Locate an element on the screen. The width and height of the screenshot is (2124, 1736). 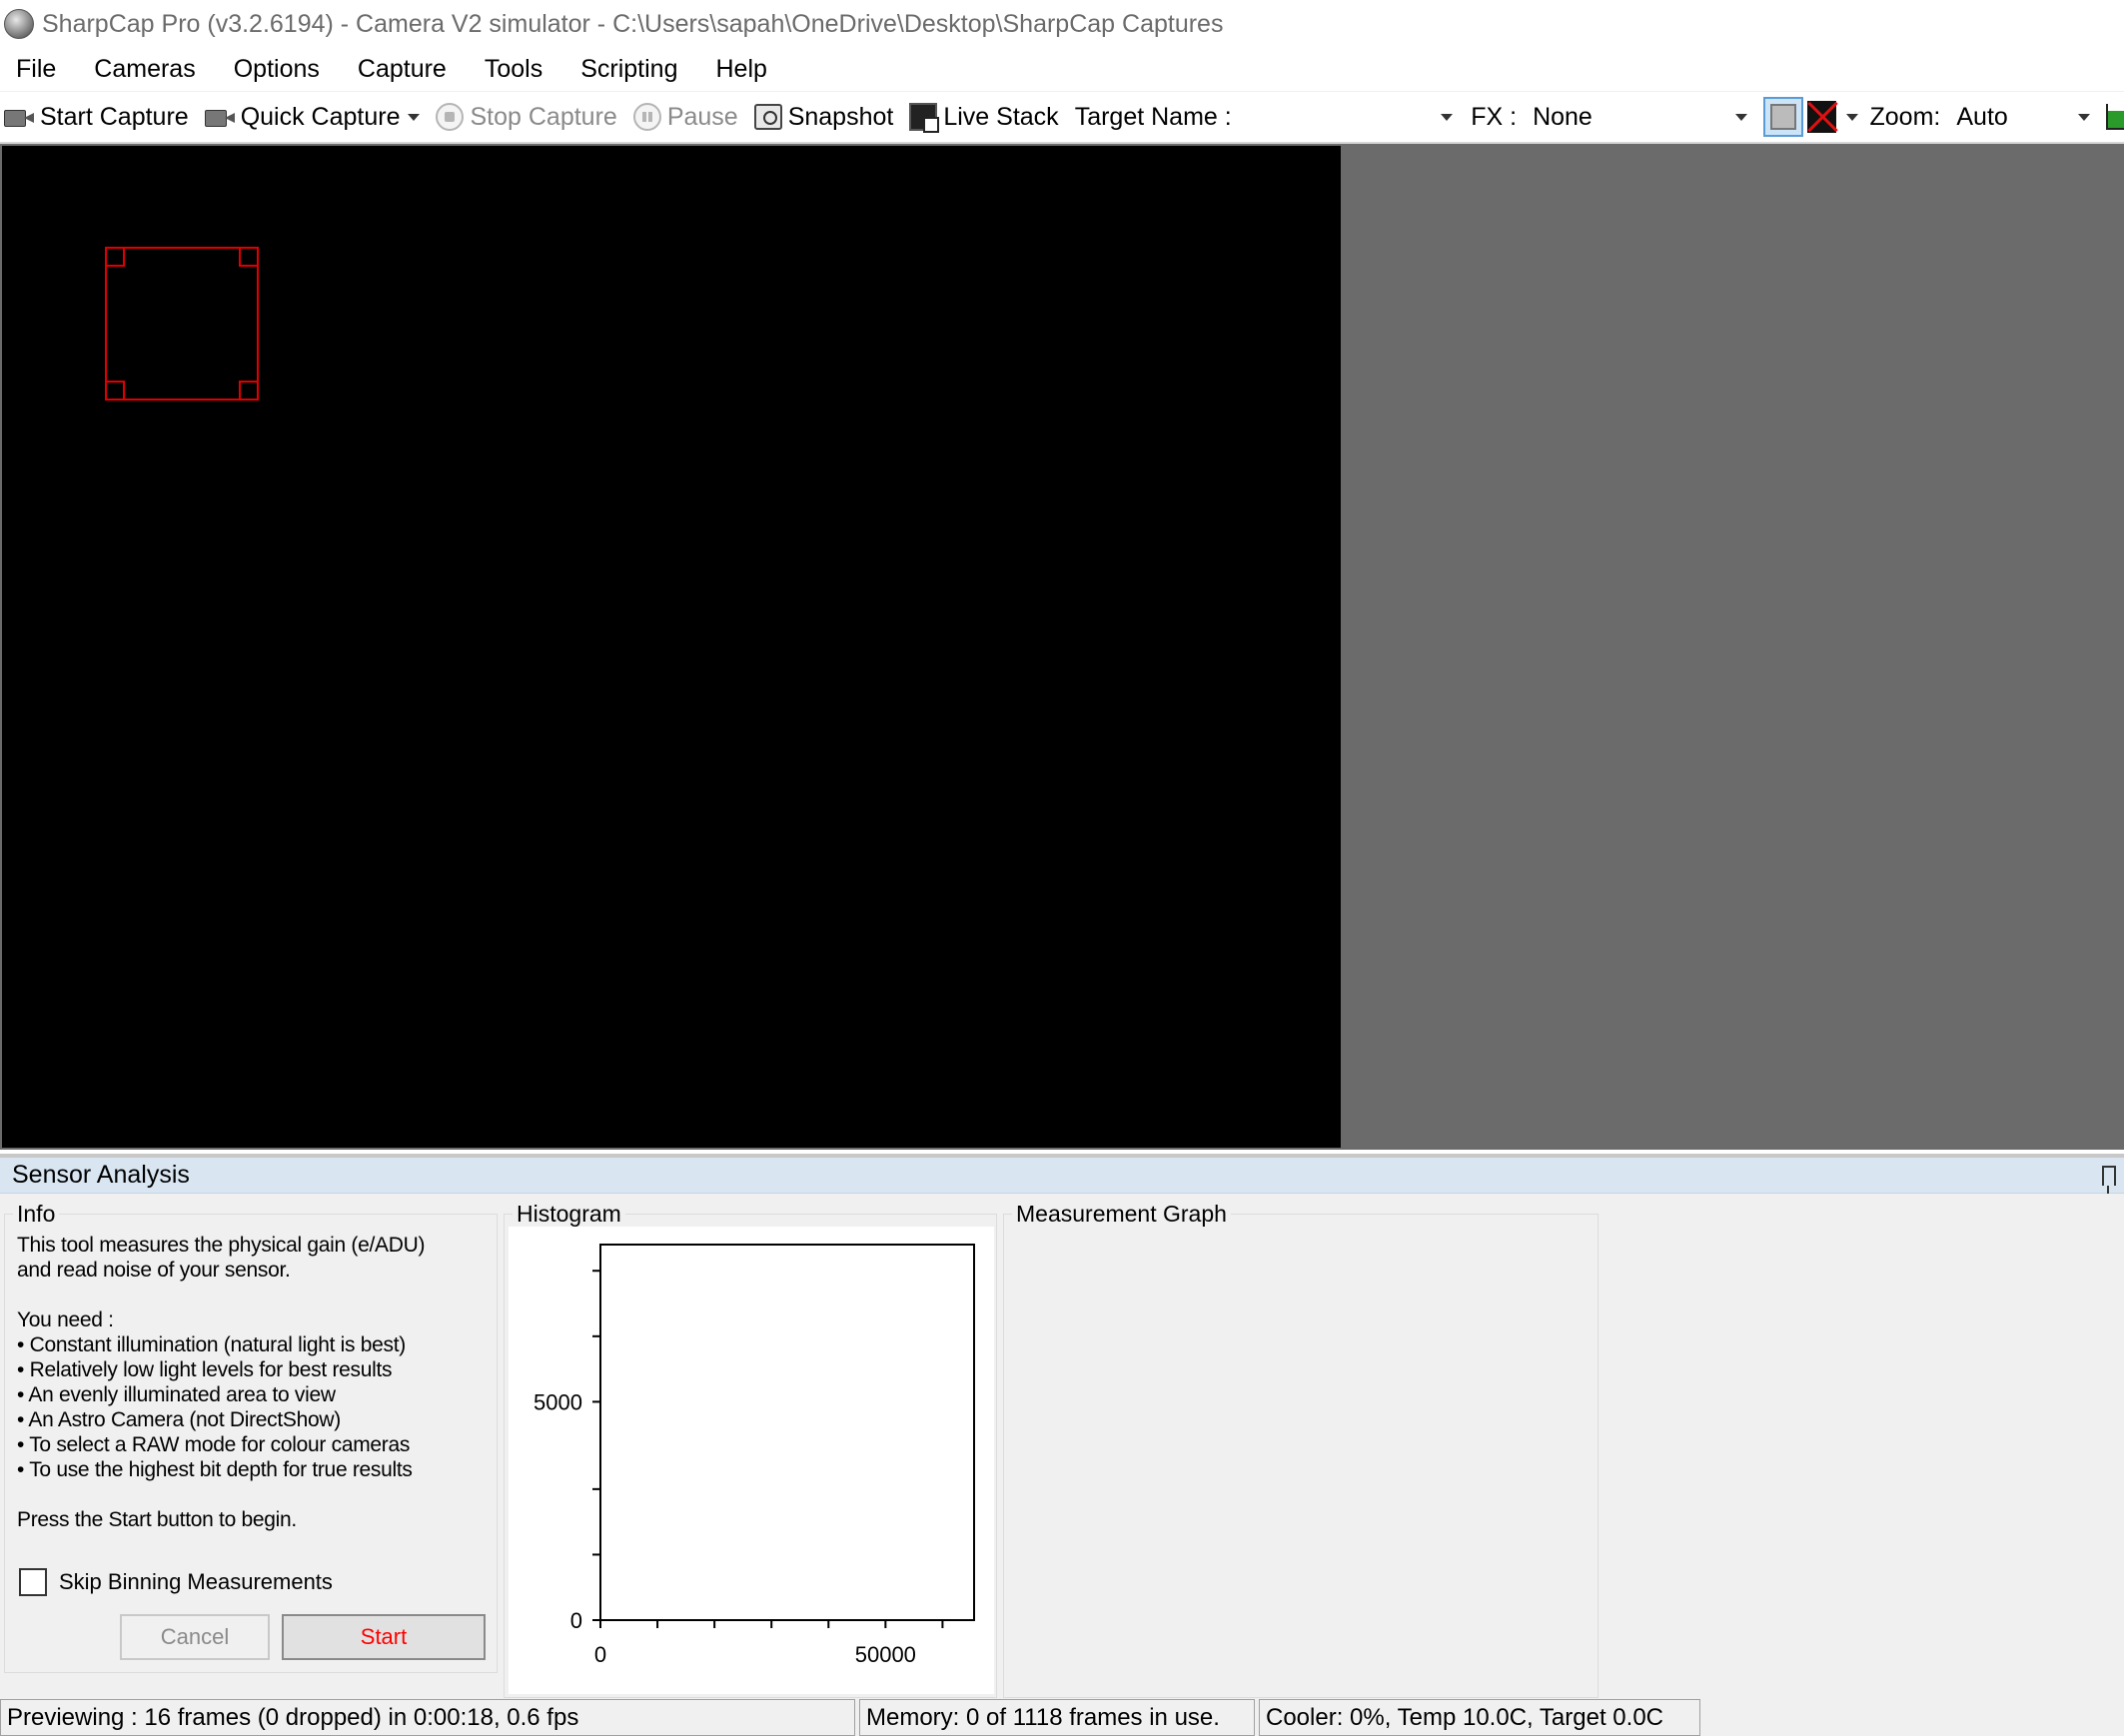
menu-file: File is located at coordinates (36, 69).